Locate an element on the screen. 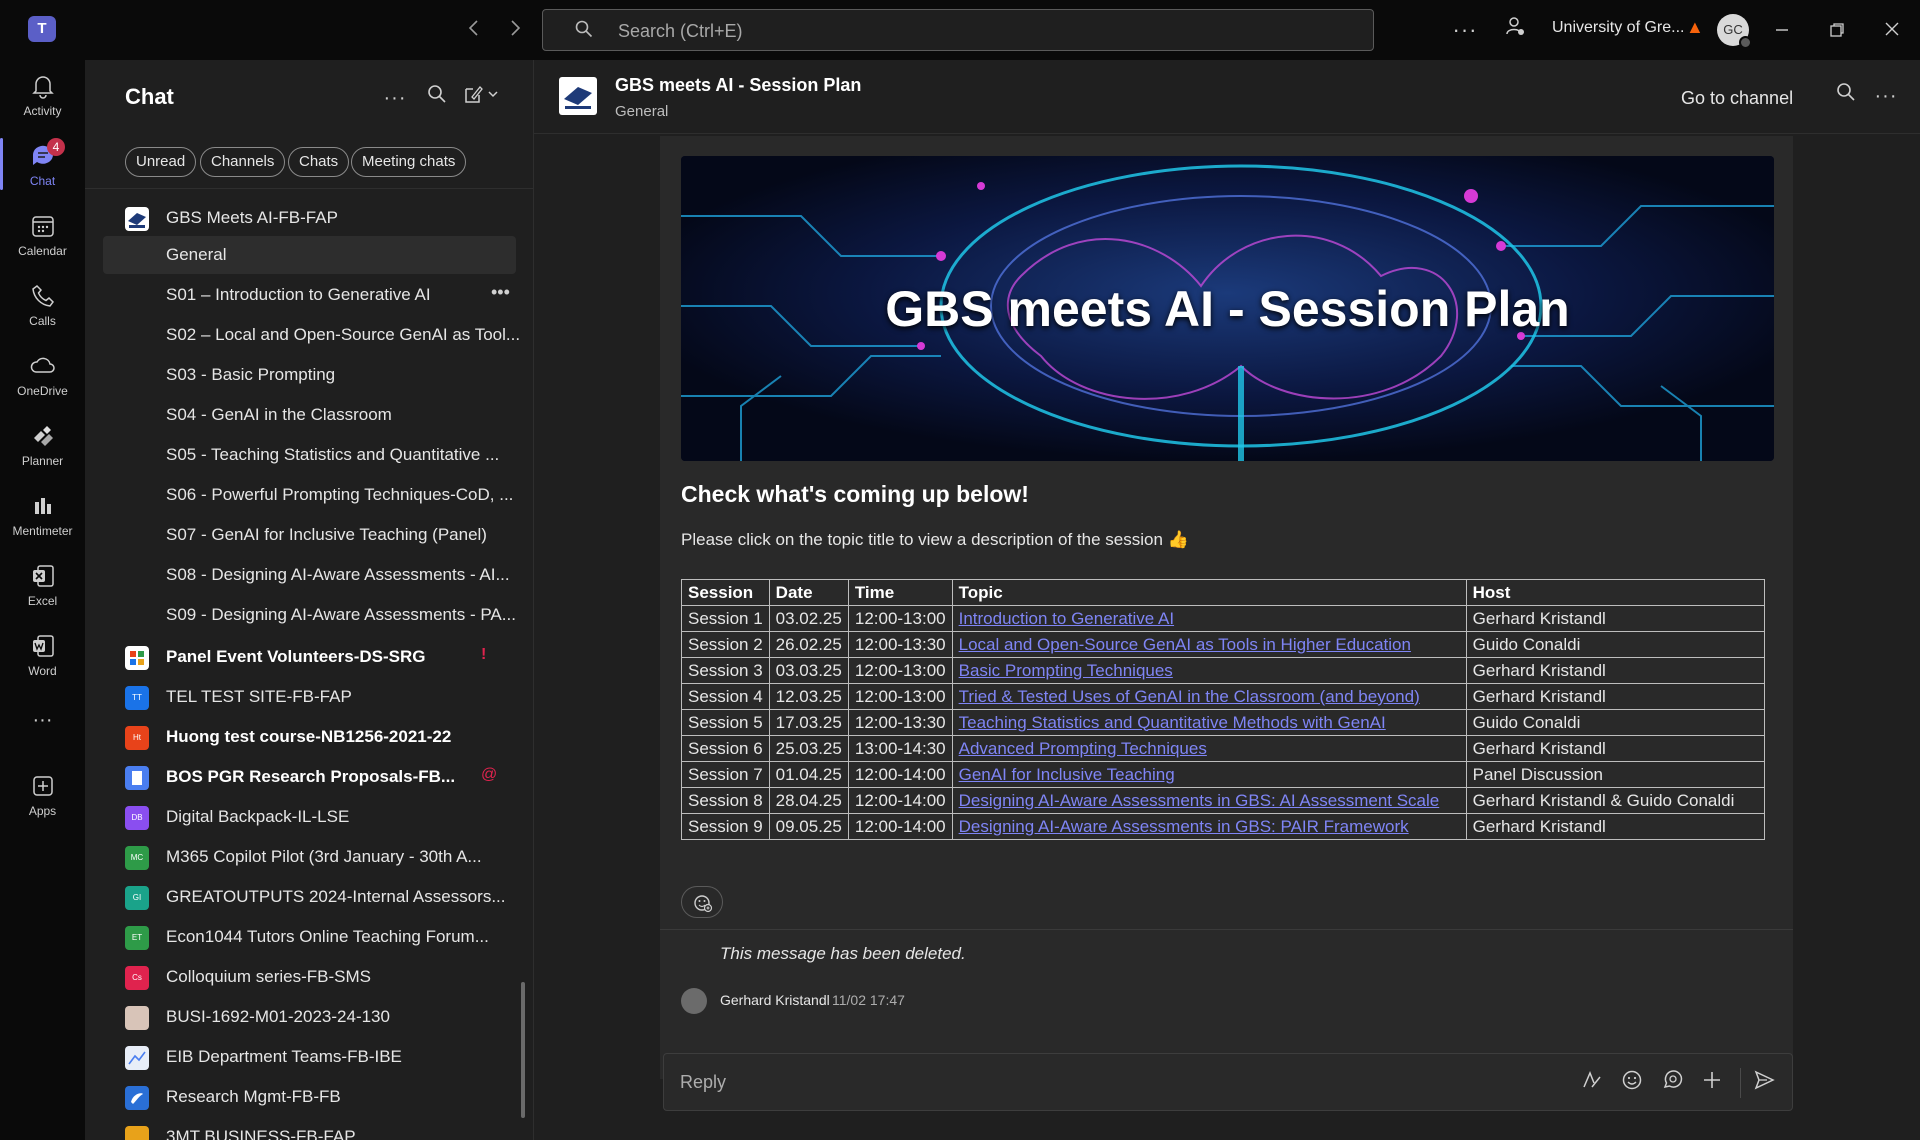 The image size is (1920, 1140). team-row: BOS PGR Research Proposals-FB... @ is located at coordinates (309, 777).